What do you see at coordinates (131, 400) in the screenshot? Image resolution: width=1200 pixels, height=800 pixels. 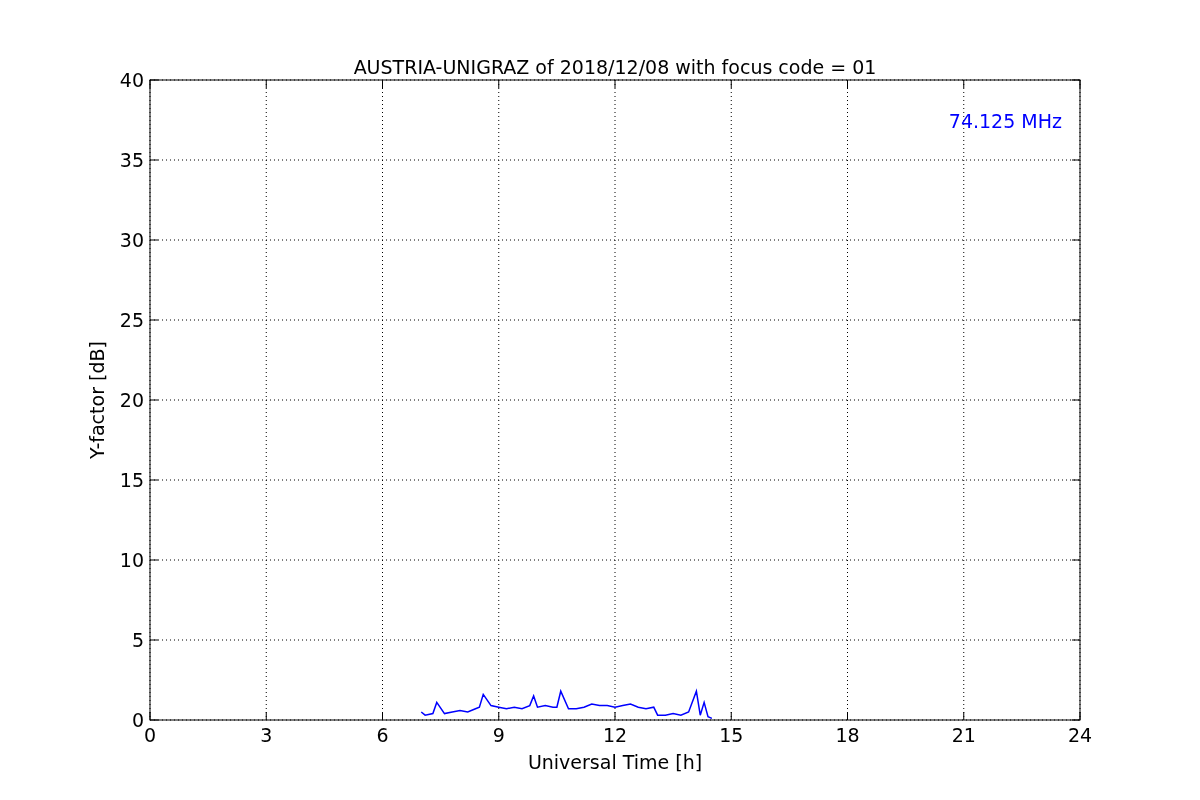 I see `tick-label: 20` at bounding box center [131, 400].